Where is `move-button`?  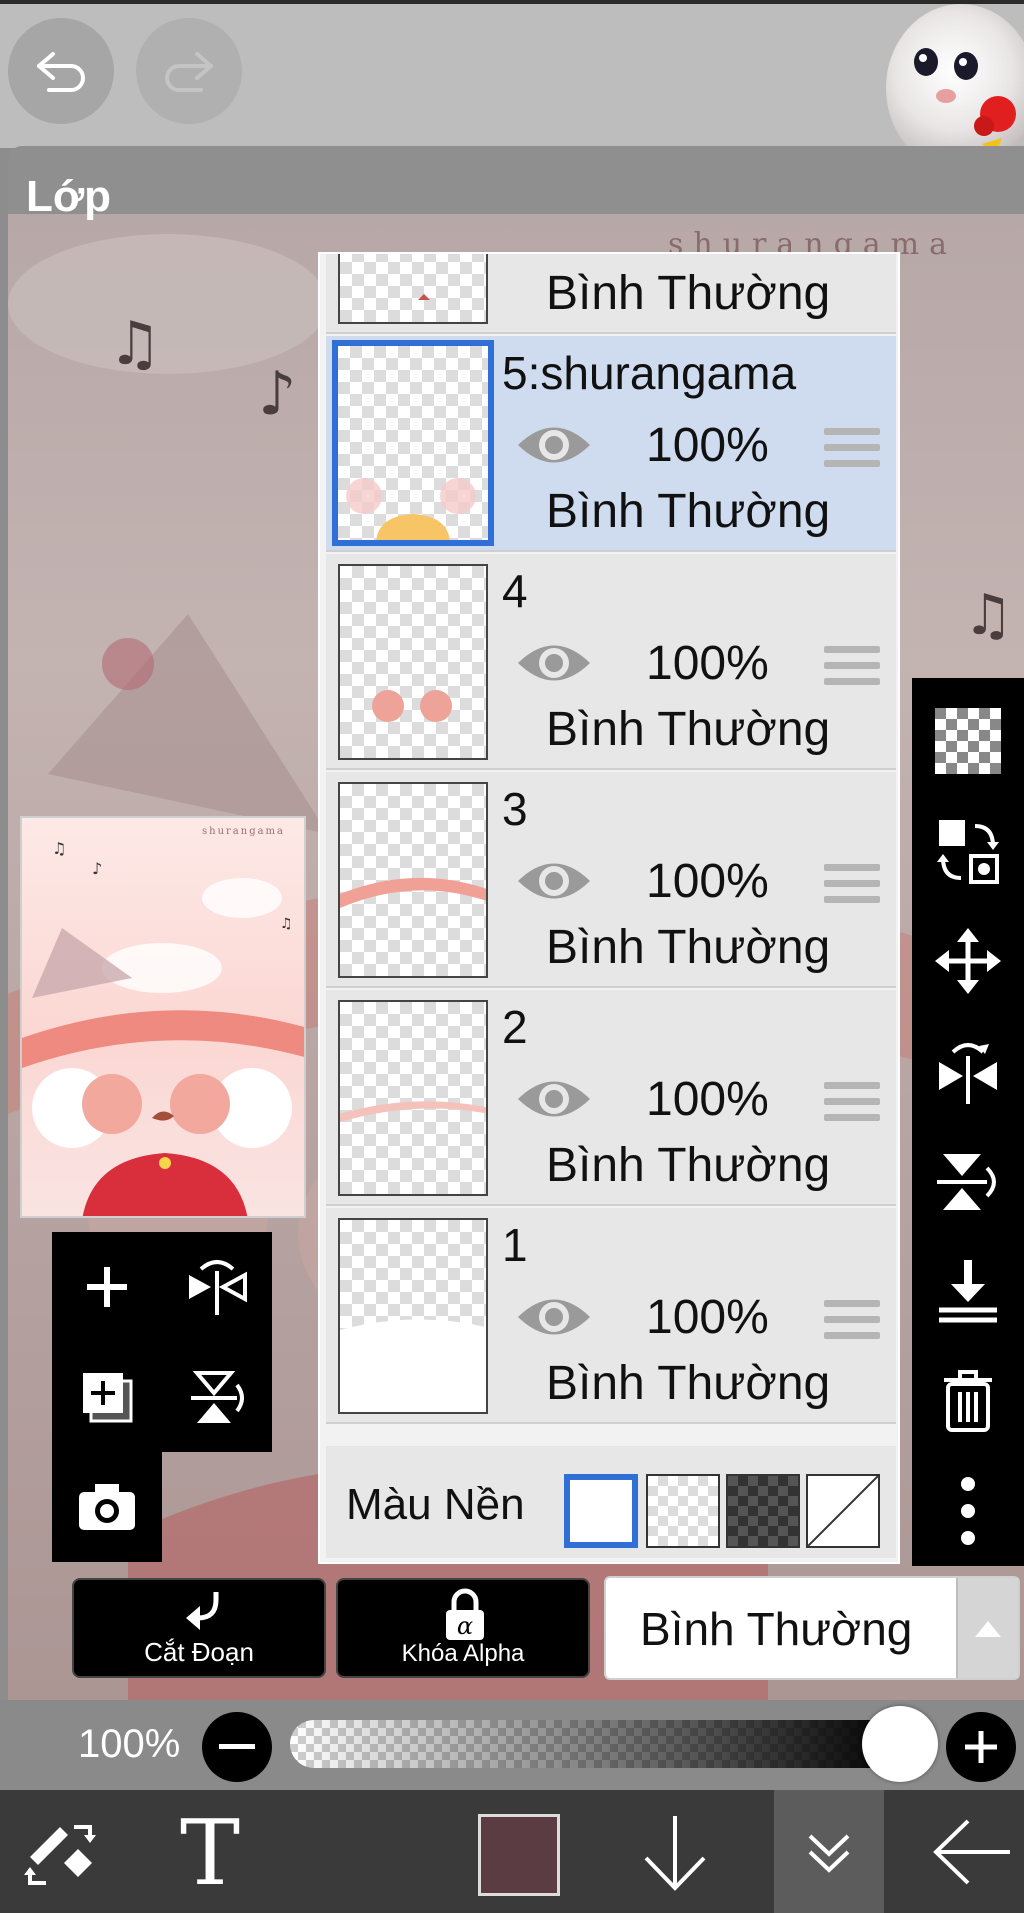
move-button is located at coordinates (968, 961).